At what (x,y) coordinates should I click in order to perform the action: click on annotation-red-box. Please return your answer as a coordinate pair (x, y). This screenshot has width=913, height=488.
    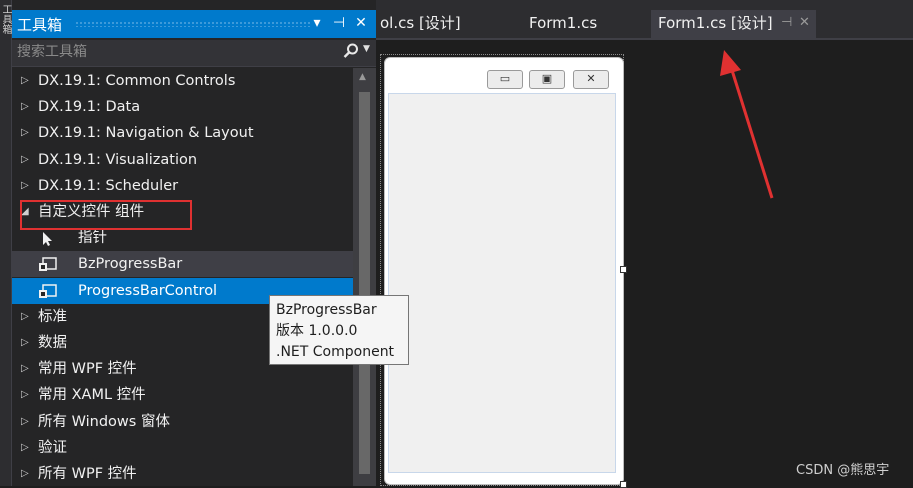
    Looking at the image, I should click on (106, 215).